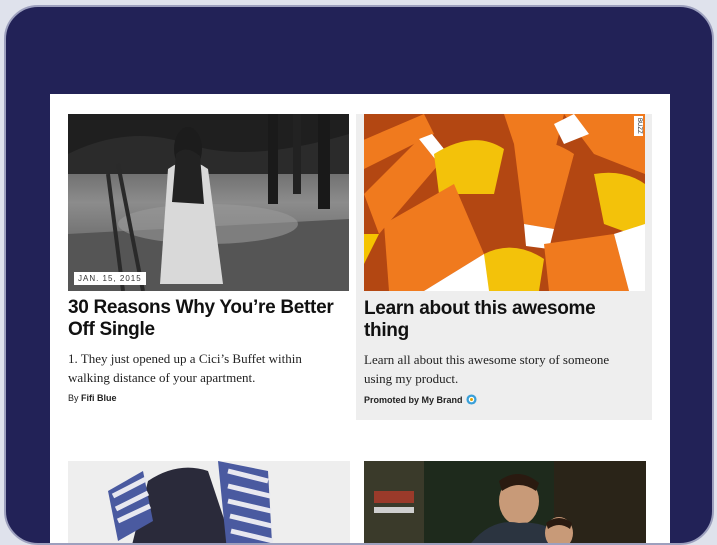 The width and height of the screenshot is (717, 545). I want to click on brand-logo-icon, so click(471, 399).